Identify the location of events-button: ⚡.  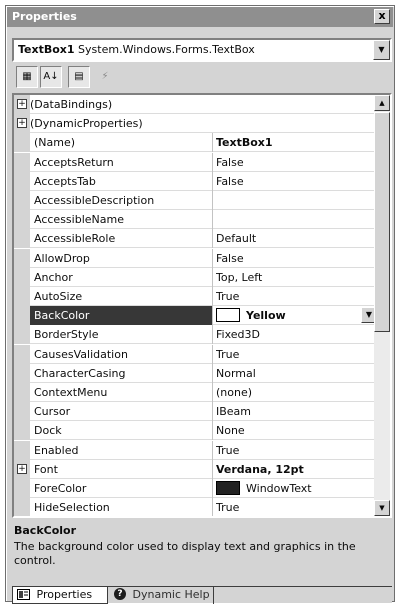
(105, 77).